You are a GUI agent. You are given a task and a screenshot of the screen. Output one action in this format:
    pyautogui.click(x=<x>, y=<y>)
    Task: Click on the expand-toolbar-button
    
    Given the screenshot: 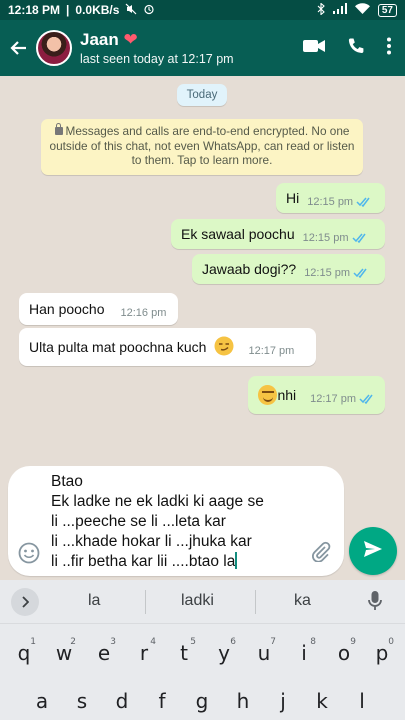 What is the action you would take?
    pyautogui.click(x=25, y=601)
    